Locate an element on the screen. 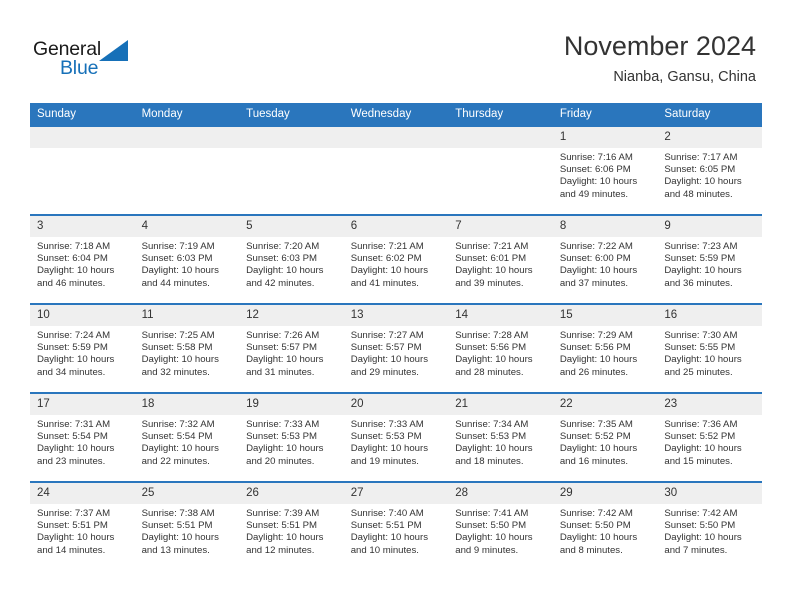 The width and height of the screenshot is (792, 612). general-blue-logo: General Blue is located at coordinates (88, 59).